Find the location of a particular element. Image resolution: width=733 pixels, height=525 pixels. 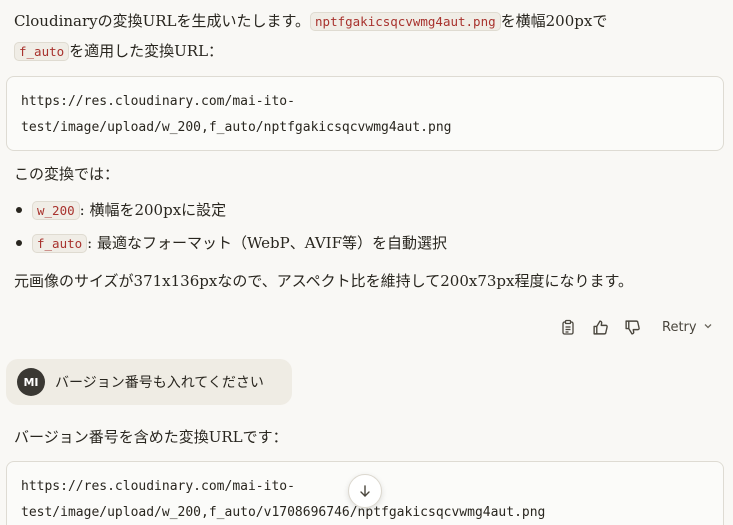

thumbs-up-icon is located at coordinates (600, 327).